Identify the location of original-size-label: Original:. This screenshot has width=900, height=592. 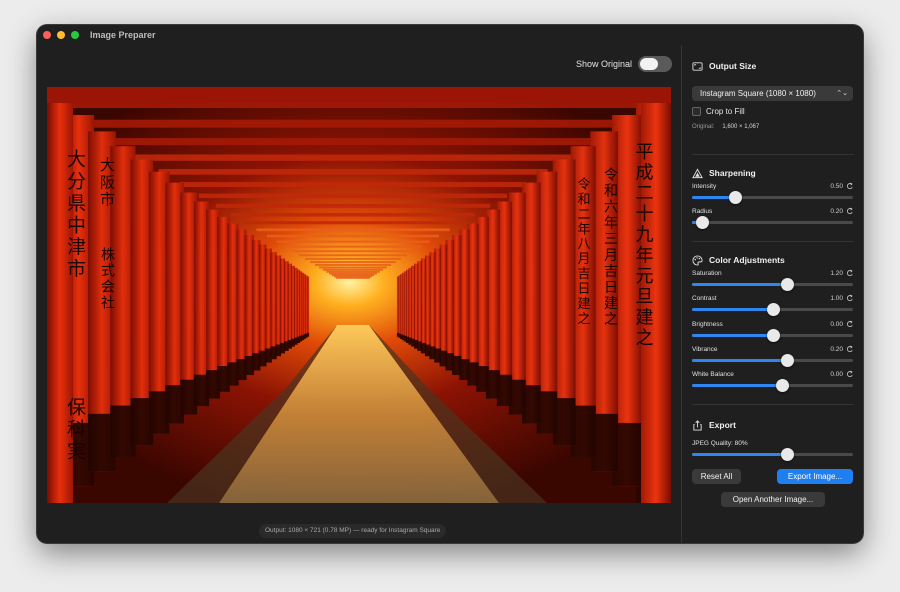
(703, 127).